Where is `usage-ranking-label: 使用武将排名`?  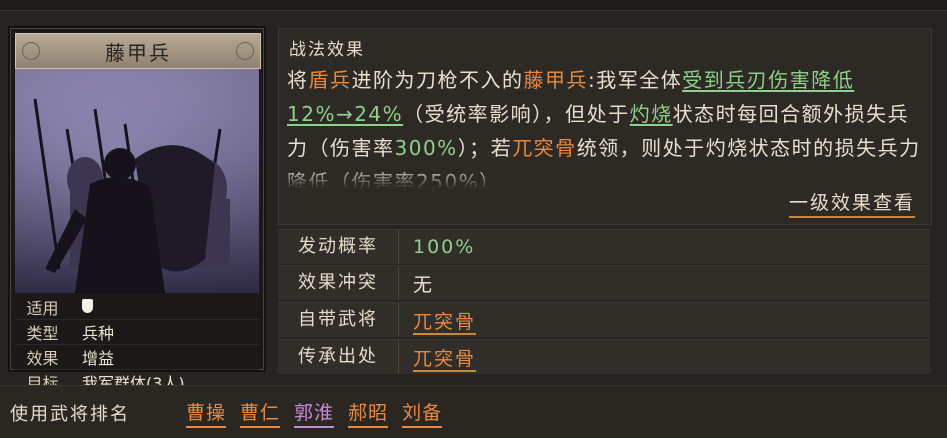 usage-ranking-label: 使用武将排名 is located at coordinates (70, 414).